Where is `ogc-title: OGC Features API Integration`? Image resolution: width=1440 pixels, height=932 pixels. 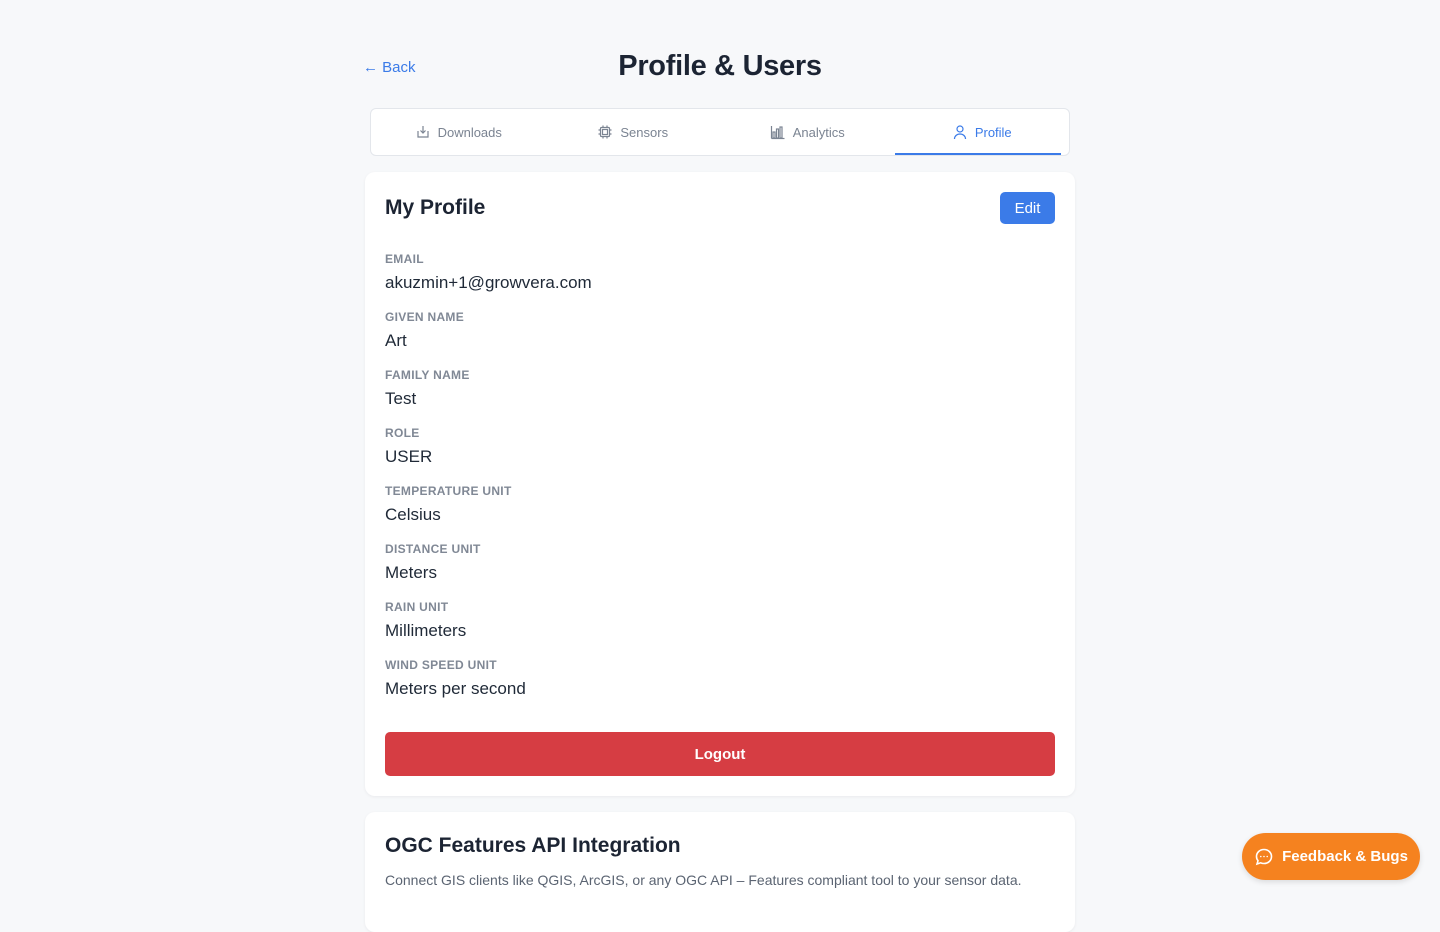 ogc-title: OGC Features API Integration is located at coordinates (533, 845).